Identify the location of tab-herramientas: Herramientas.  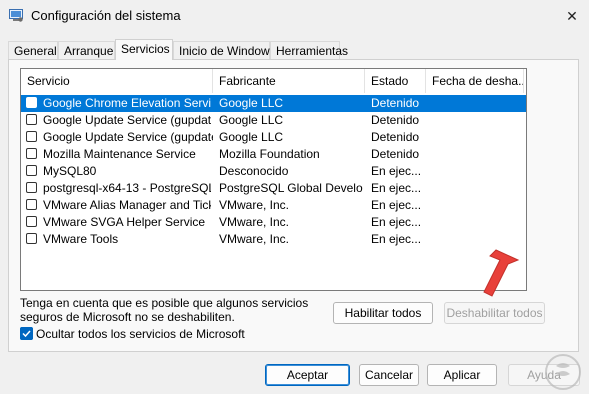
(309, 50).